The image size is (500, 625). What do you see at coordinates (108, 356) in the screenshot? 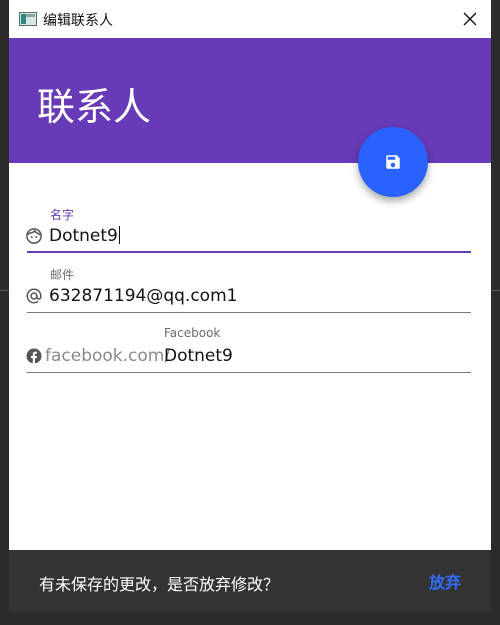
I see `facebook-prefix: facebook.com/` at bounding box center [108, 356].